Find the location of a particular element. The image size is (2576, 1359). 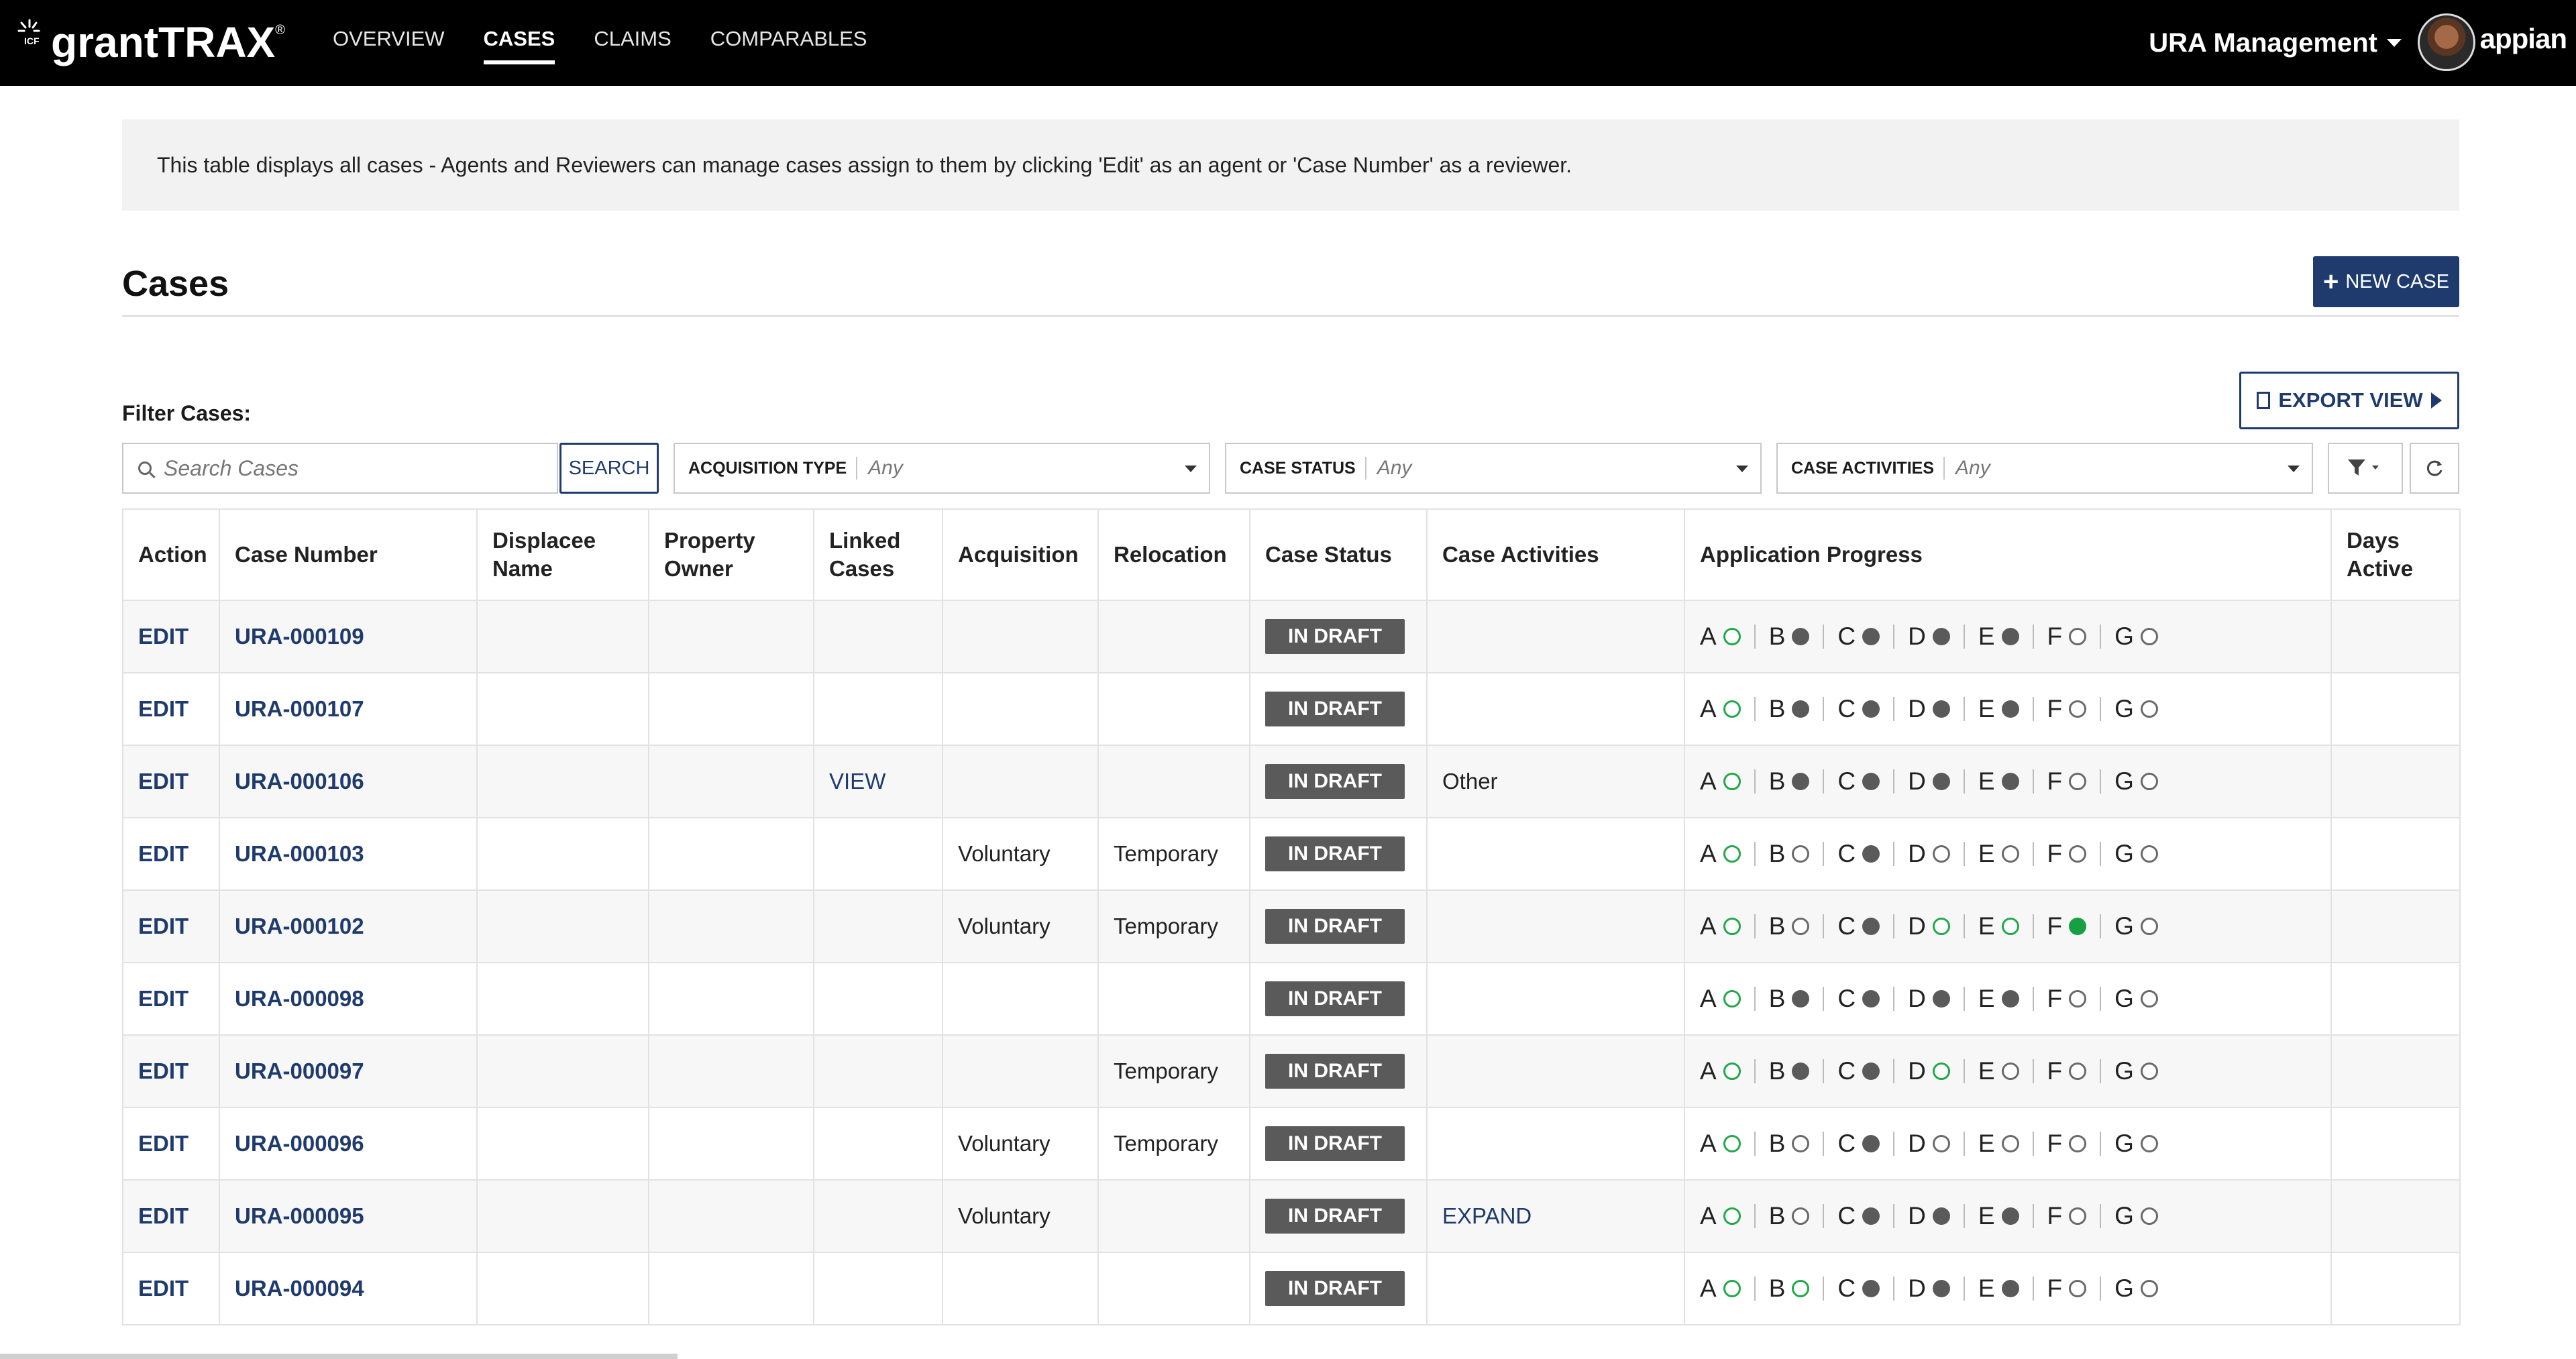

relocation-value-cell: Temporary is located at coordinates (1173, 1071).